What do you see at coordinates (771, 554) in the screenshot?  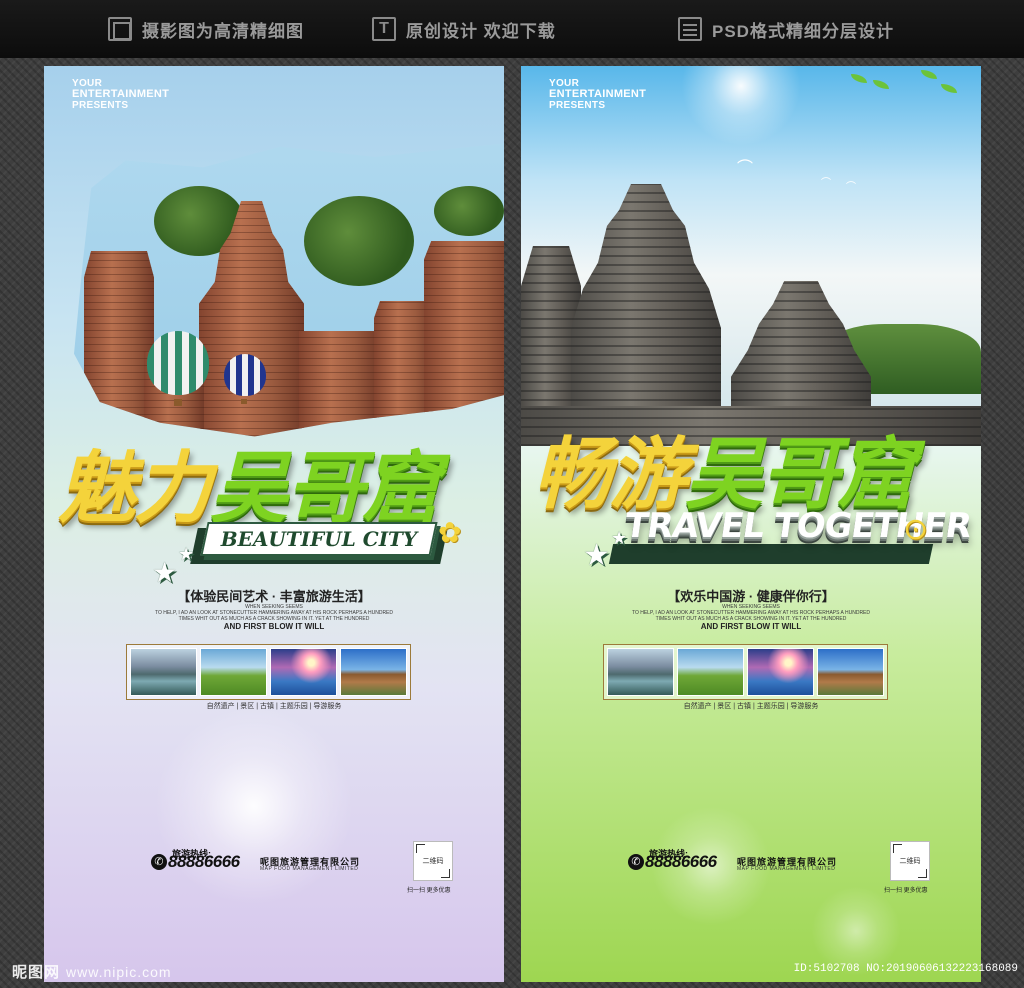 I see `ribbon-shadow` at bounding box center [771, 554].